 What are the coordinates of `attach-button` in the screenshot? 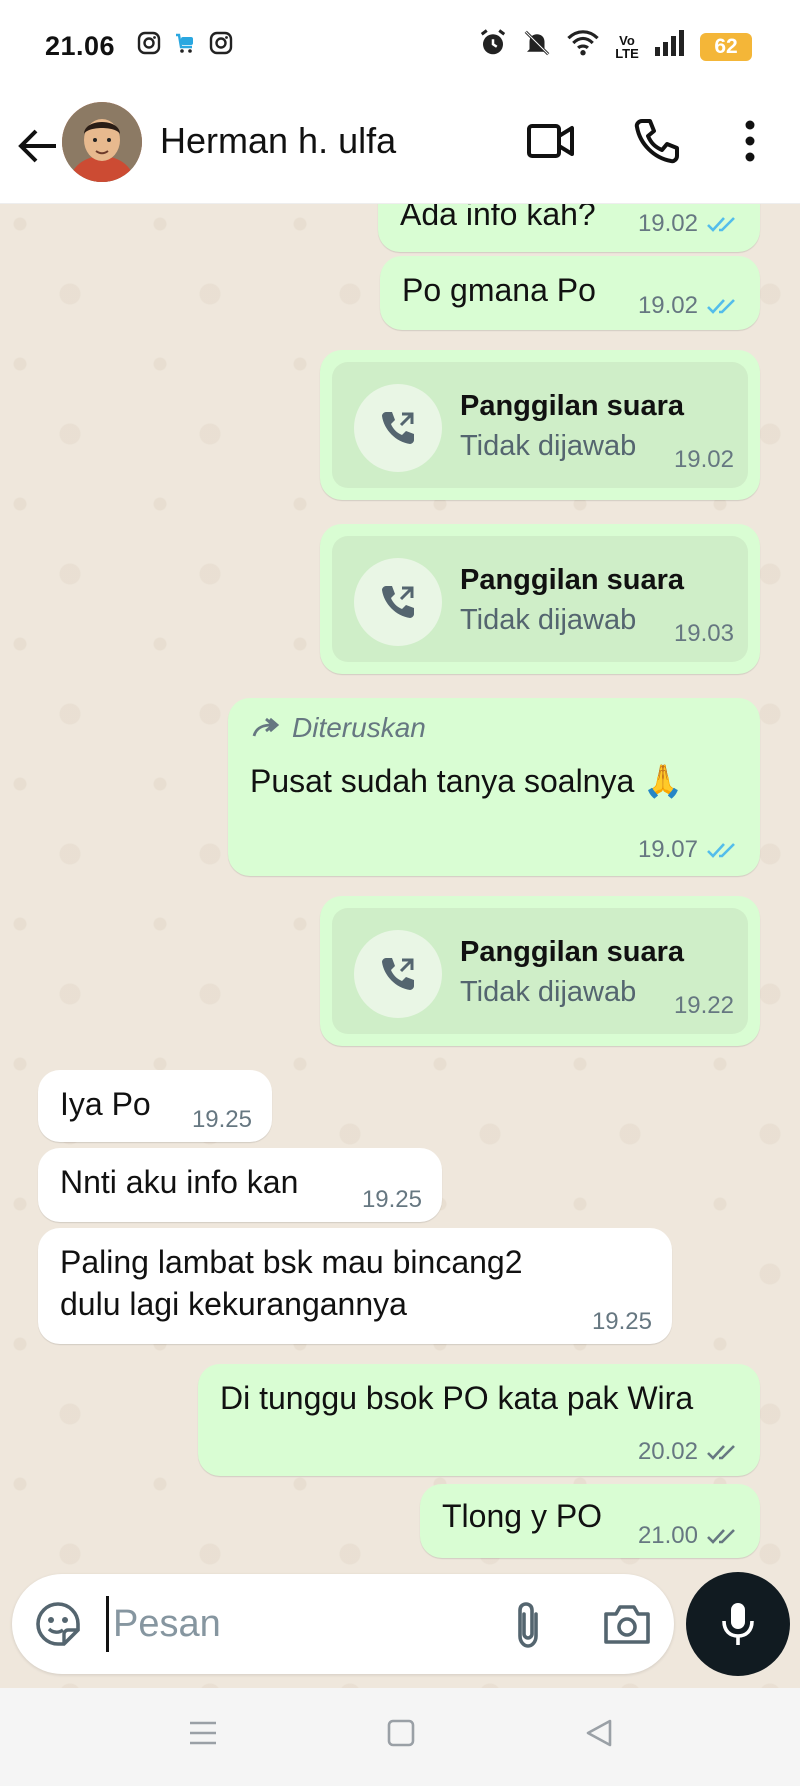 It's located at (528, 1627).